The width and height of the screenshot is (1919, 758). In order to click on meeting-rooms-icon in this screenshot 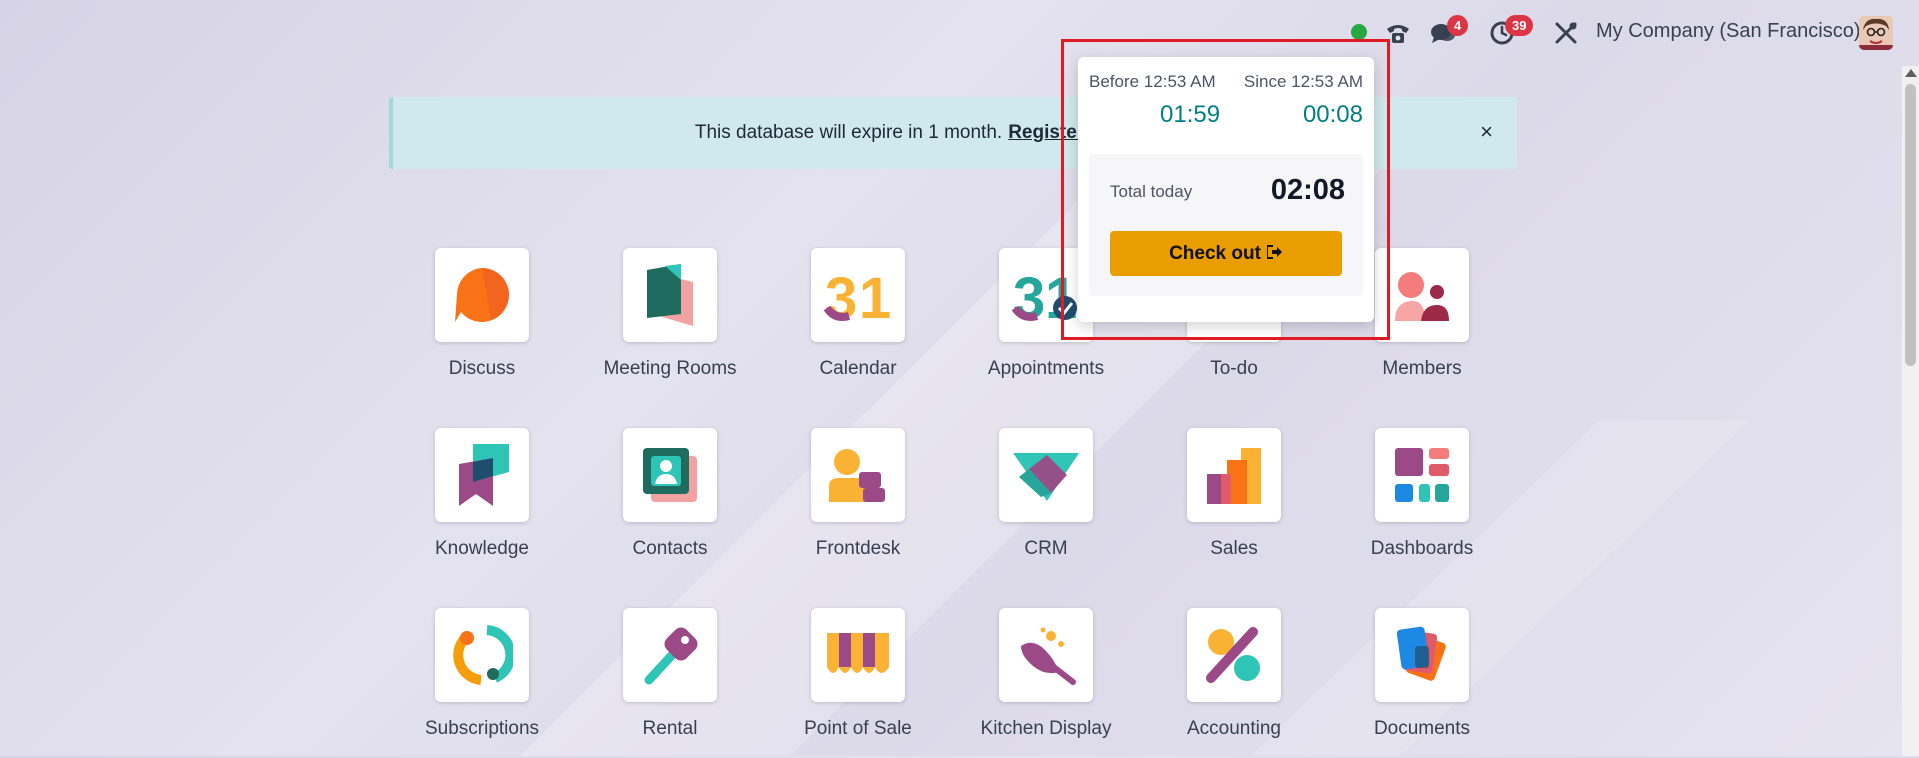, I will do `click(670, 295)`.